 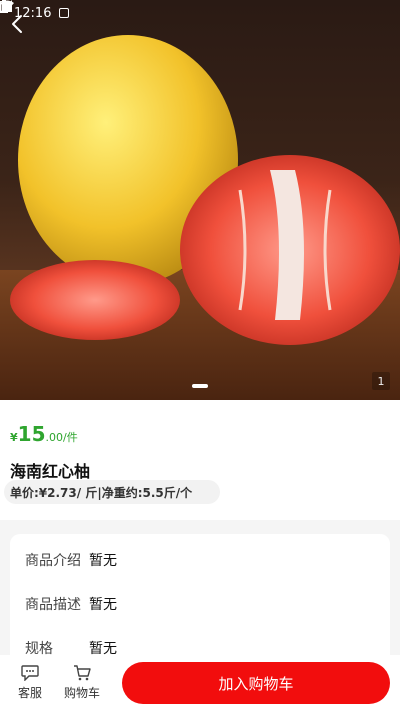 What do you see at coordinates (30, 683) in the screenshot?
I see `customer-service-button: 客服` at bounding box center [30, 683].